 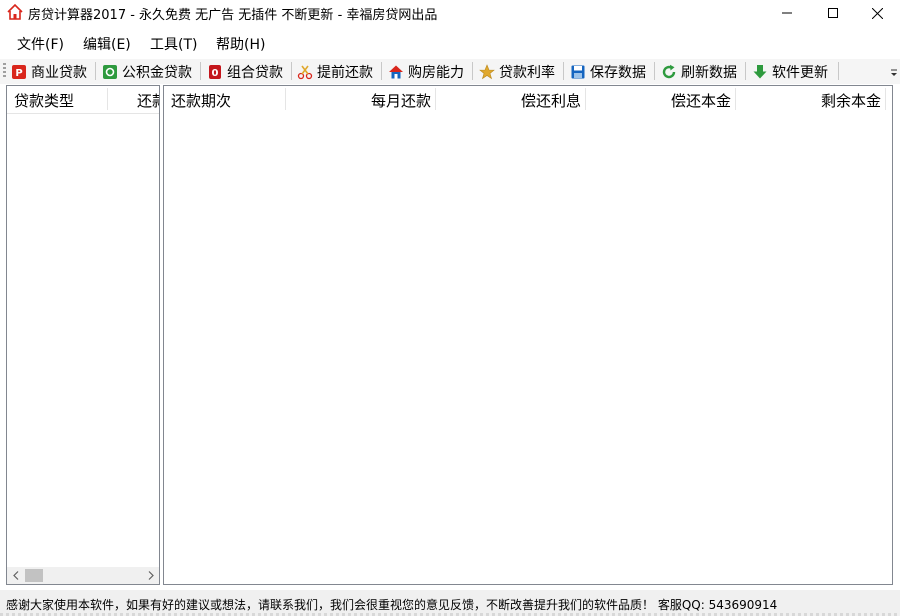 What do you see at coordinates (345, 72) in the screenshot?
I see `prepayment-label: 提前还款` at bounding box center [345, 72].